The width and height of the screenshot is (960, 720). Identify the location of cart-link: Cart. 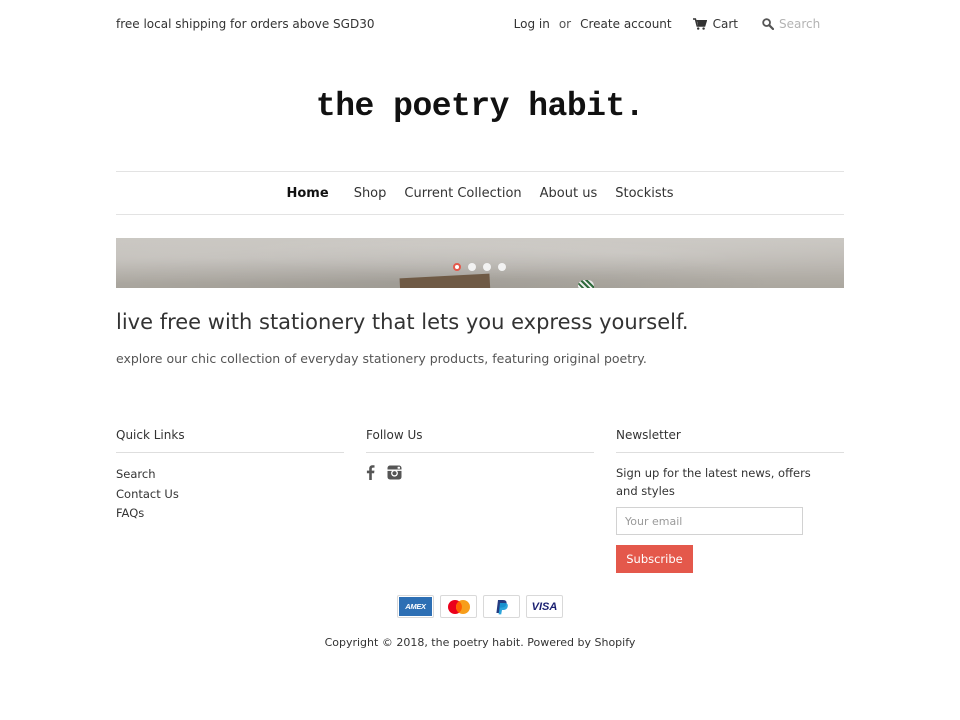
(715, 24).